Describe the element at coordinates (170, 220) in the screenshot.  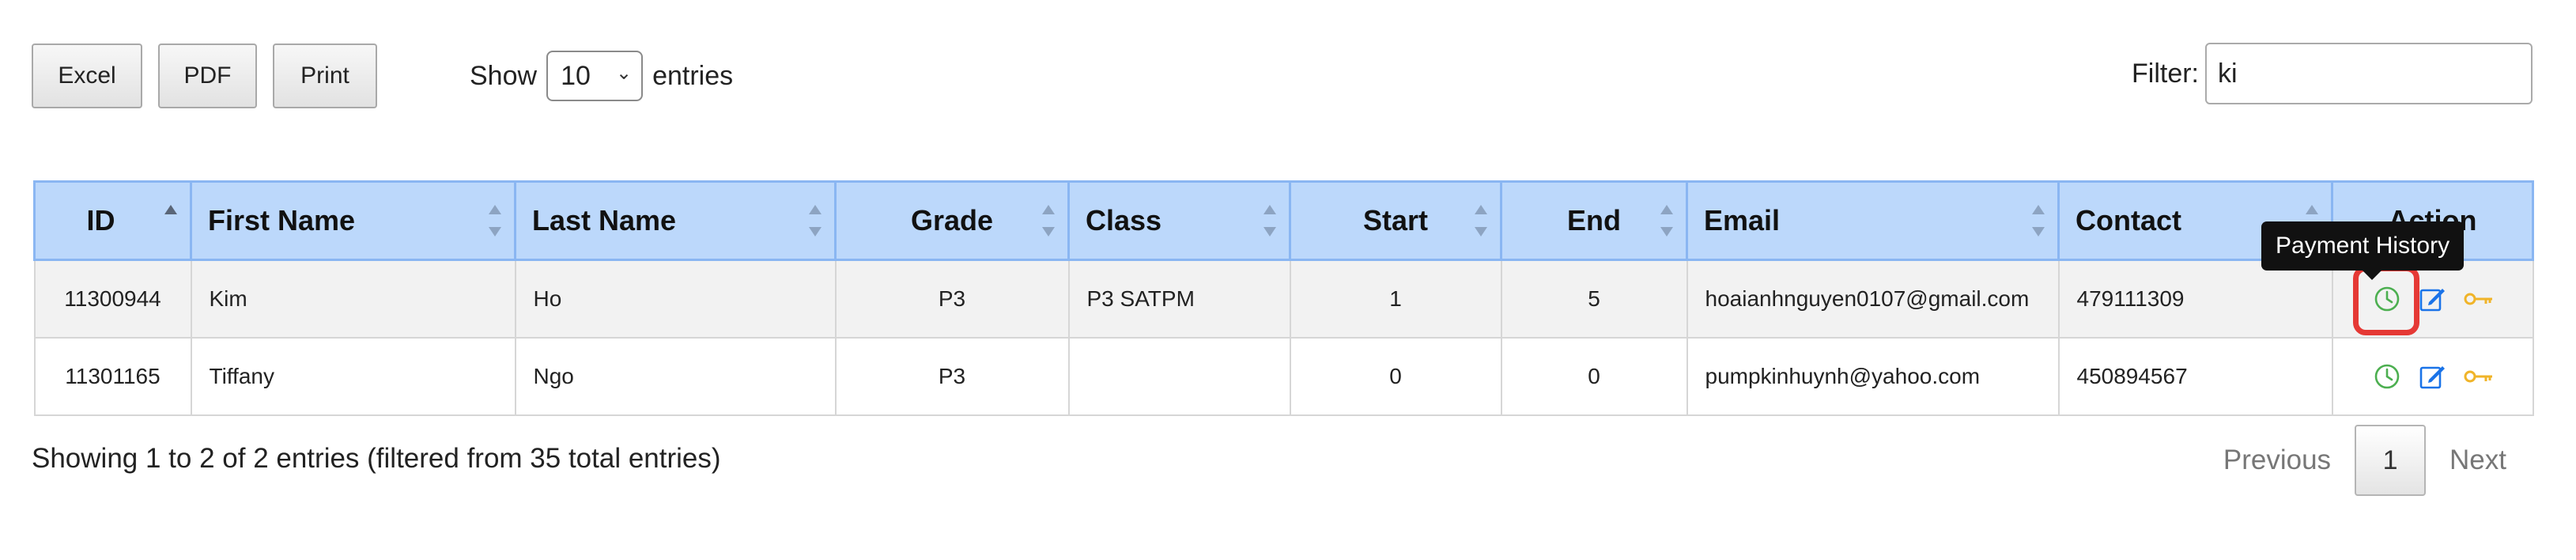
I see `sort-asc-icon` at that location.